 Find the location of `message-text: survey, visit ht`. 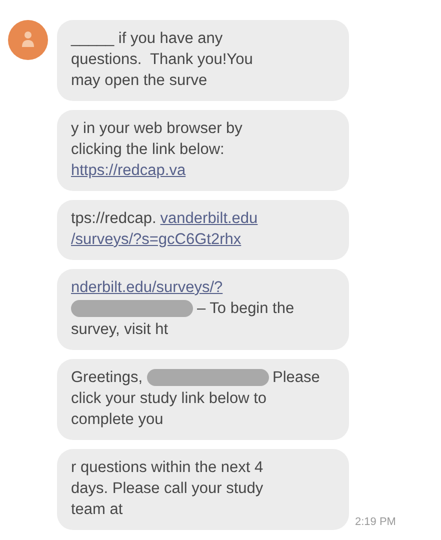

message-text: survey, visit ht is located at coordinates (119, 330).